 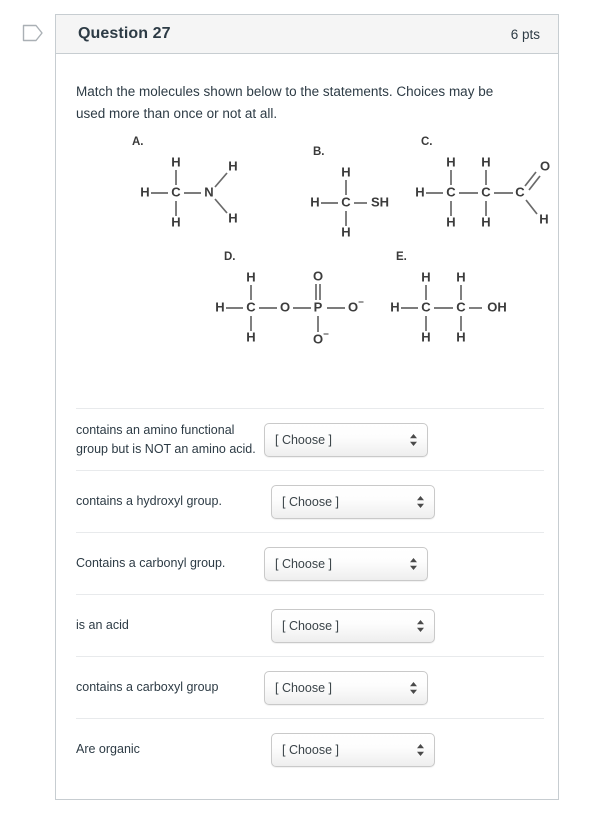 I want to click on answer-row: Contains a carbonyl group. [ Choose ], so click(x=310, y=563).